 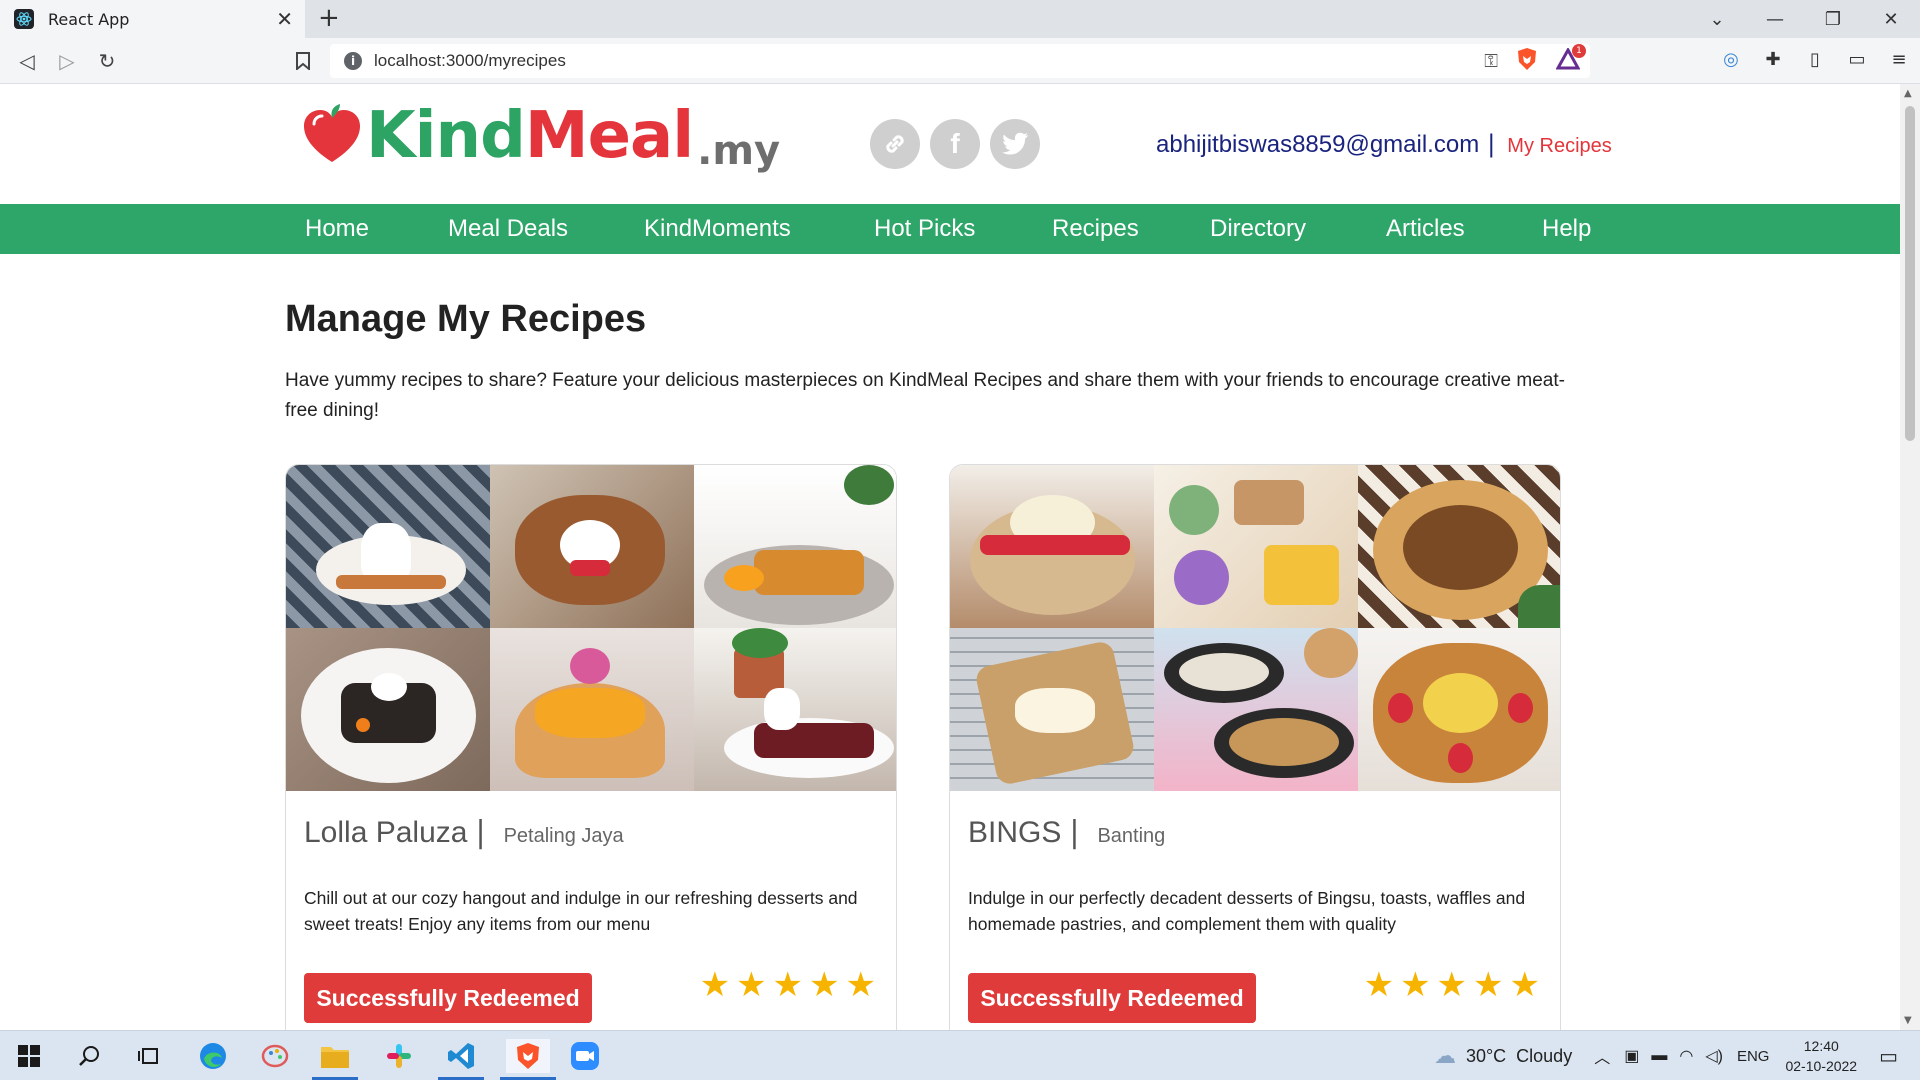 What do you see at coordinates (1631, 1056) in the screenshot?
I see `meet-now-icon: ▣` at bounding box center [1631, 1056].